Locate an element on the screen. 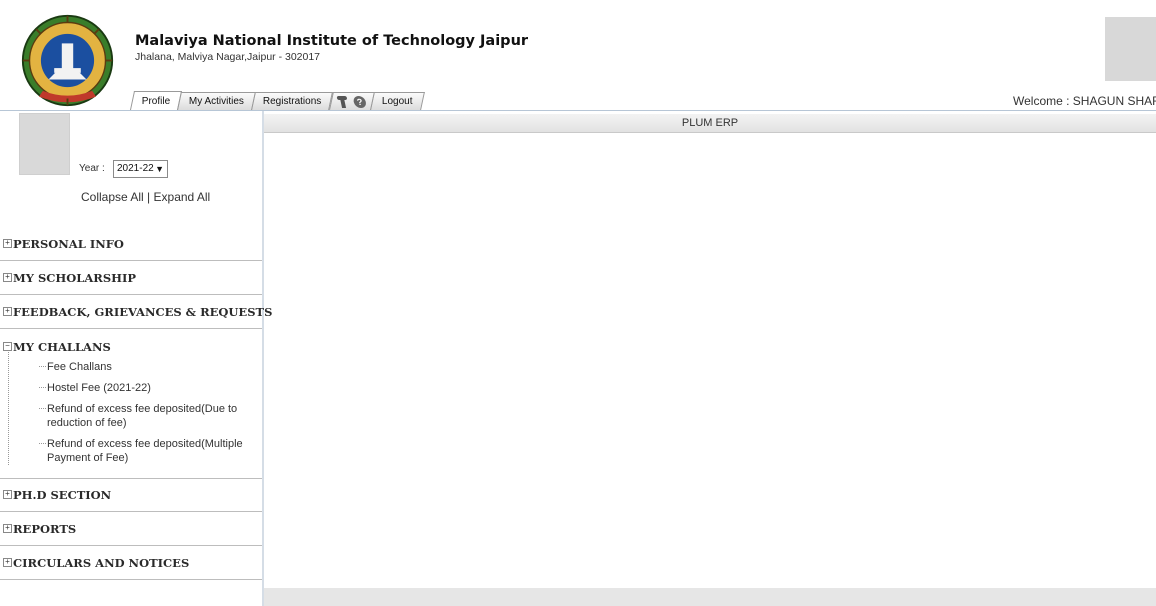 This screenshot has height=606, width=1156. chevron-down-icon: ▼ is located at coordinates (159, 169).